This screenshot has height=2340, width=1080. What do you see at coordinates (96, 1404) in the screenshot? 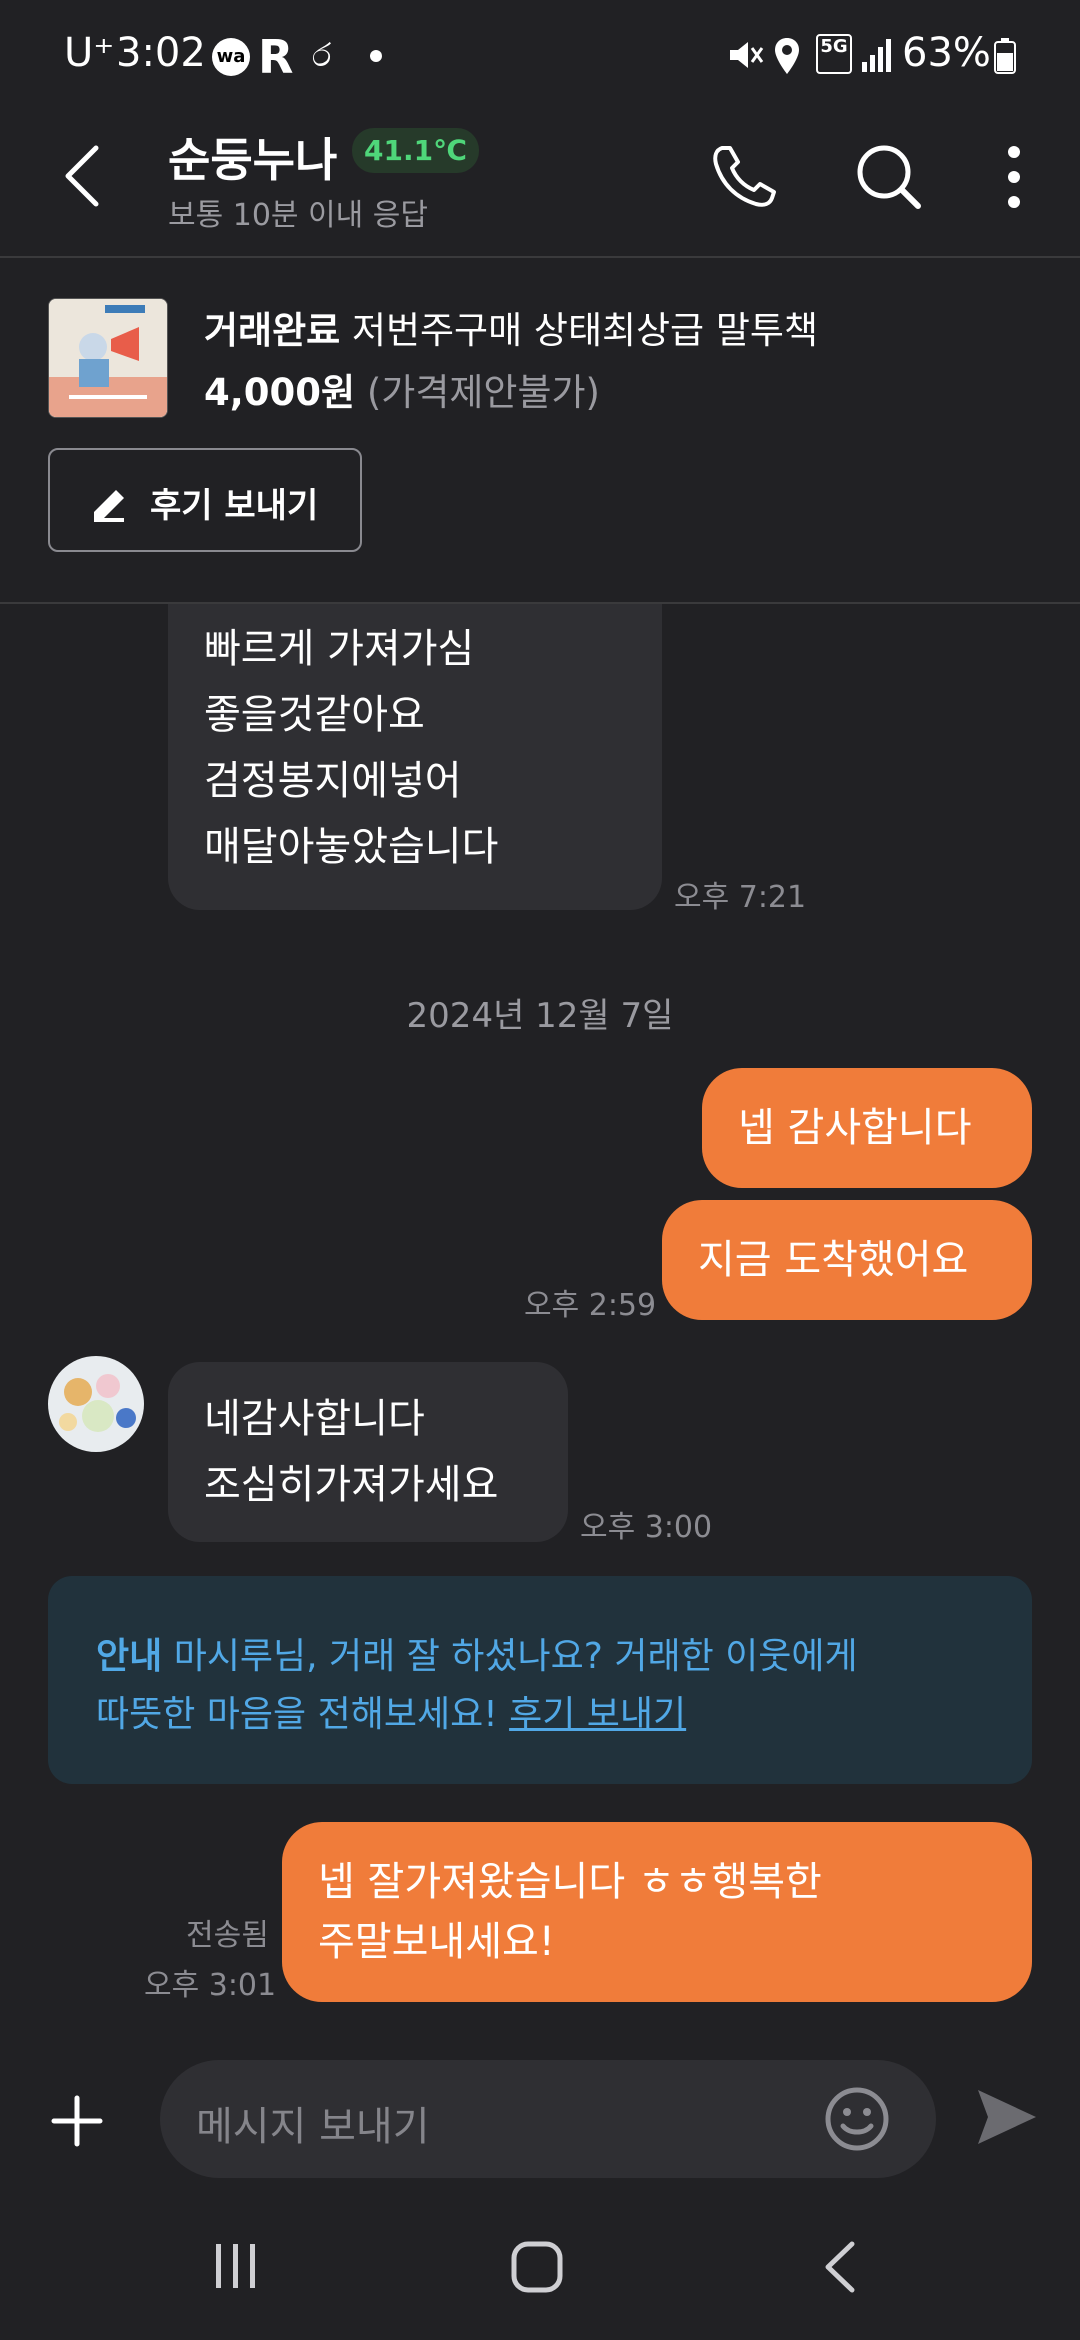
I see `avatar` at bounding box center [96, 1404].